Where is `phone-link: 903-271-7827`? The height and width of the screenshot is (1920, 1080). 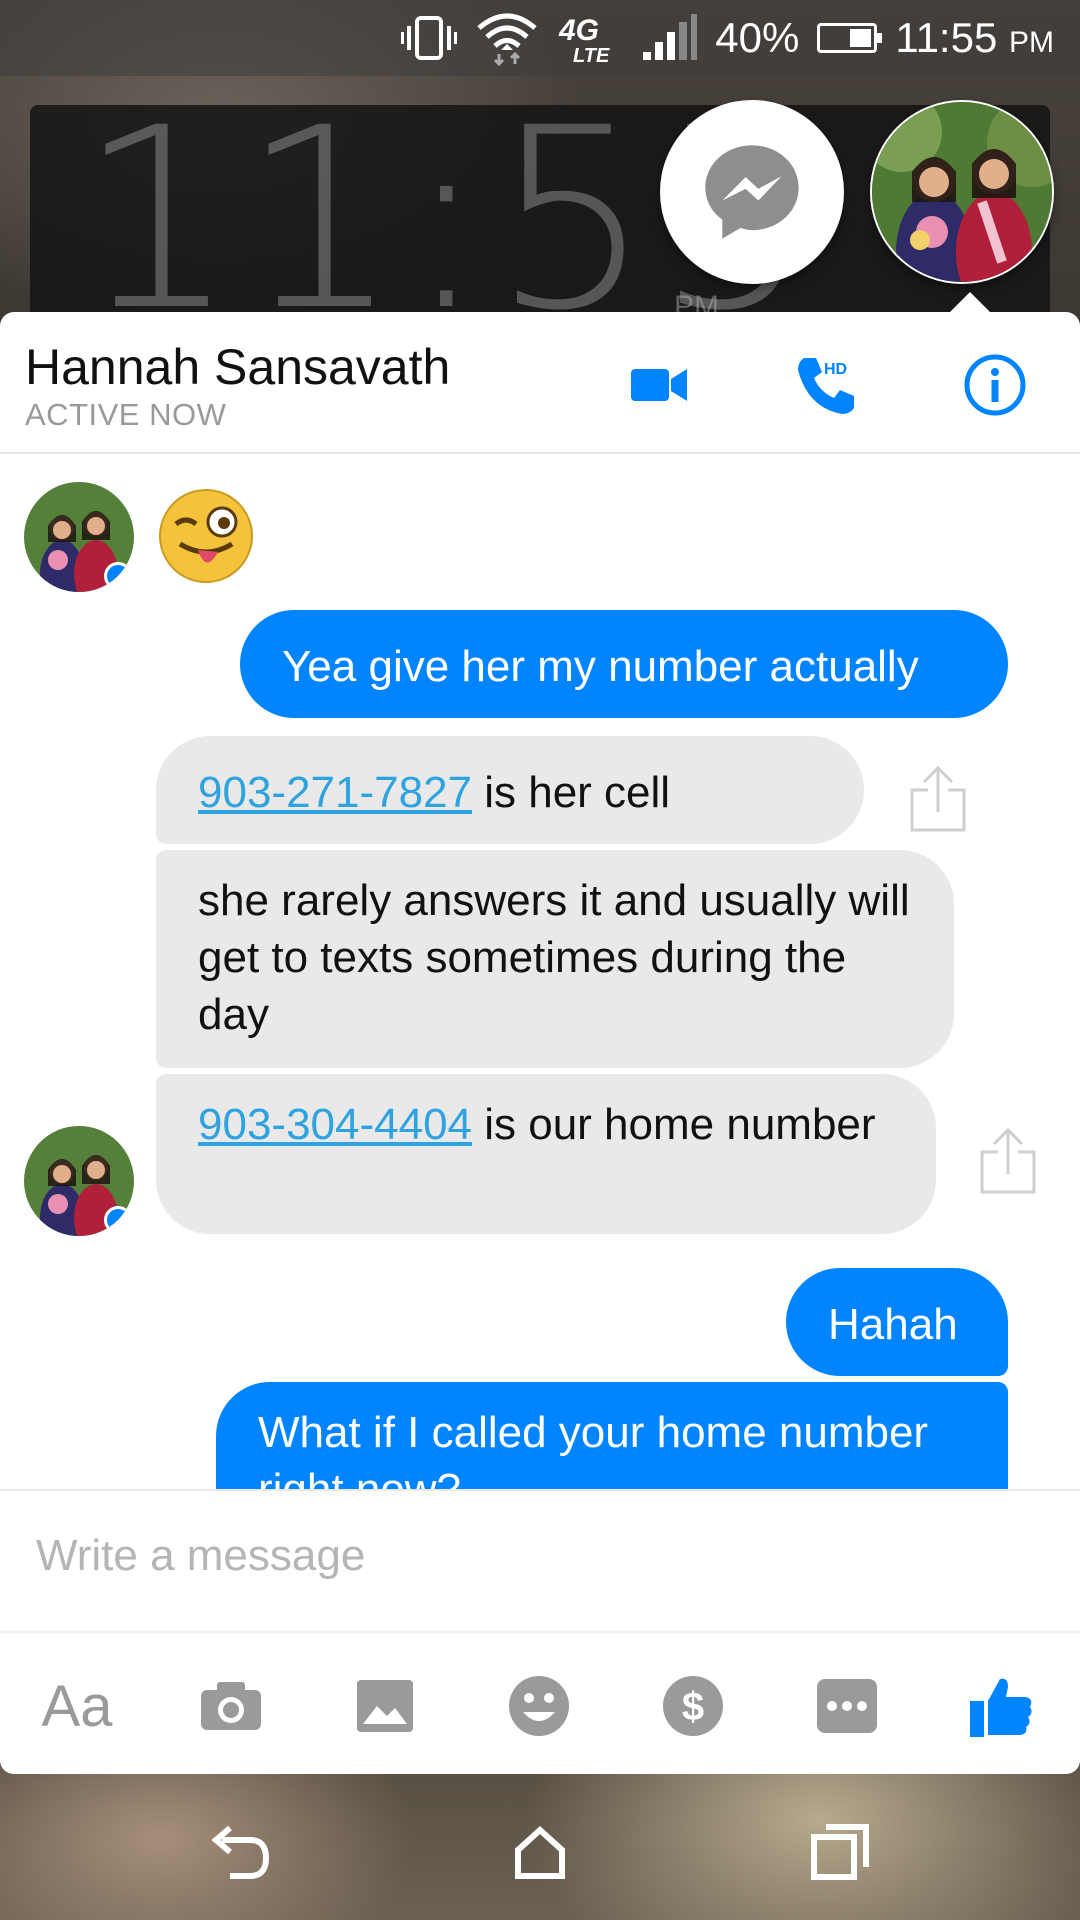
phone-link: 903-271-7827 is located at coordinates (335, 792).